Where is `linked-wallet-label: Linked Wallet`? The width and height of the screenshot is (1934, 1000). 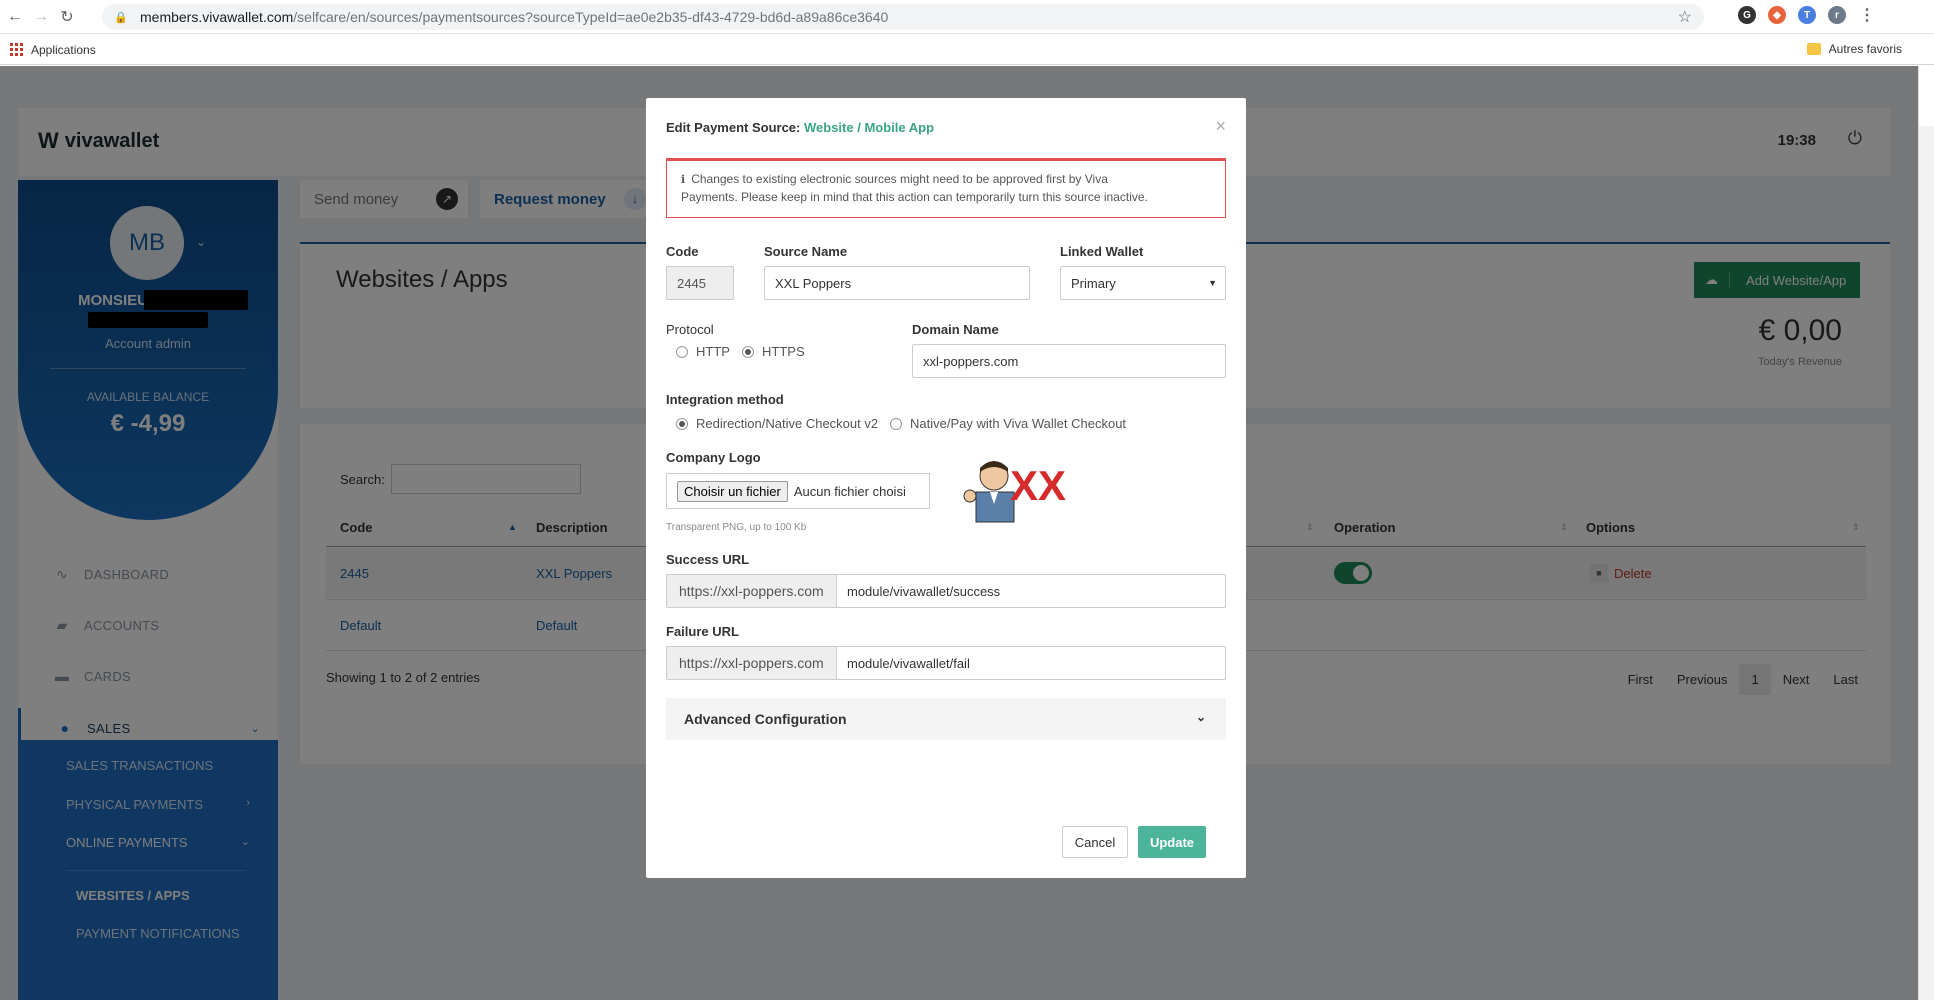
linked-wallet-label: Linked Wallet is located at coordinates (1102, 251).